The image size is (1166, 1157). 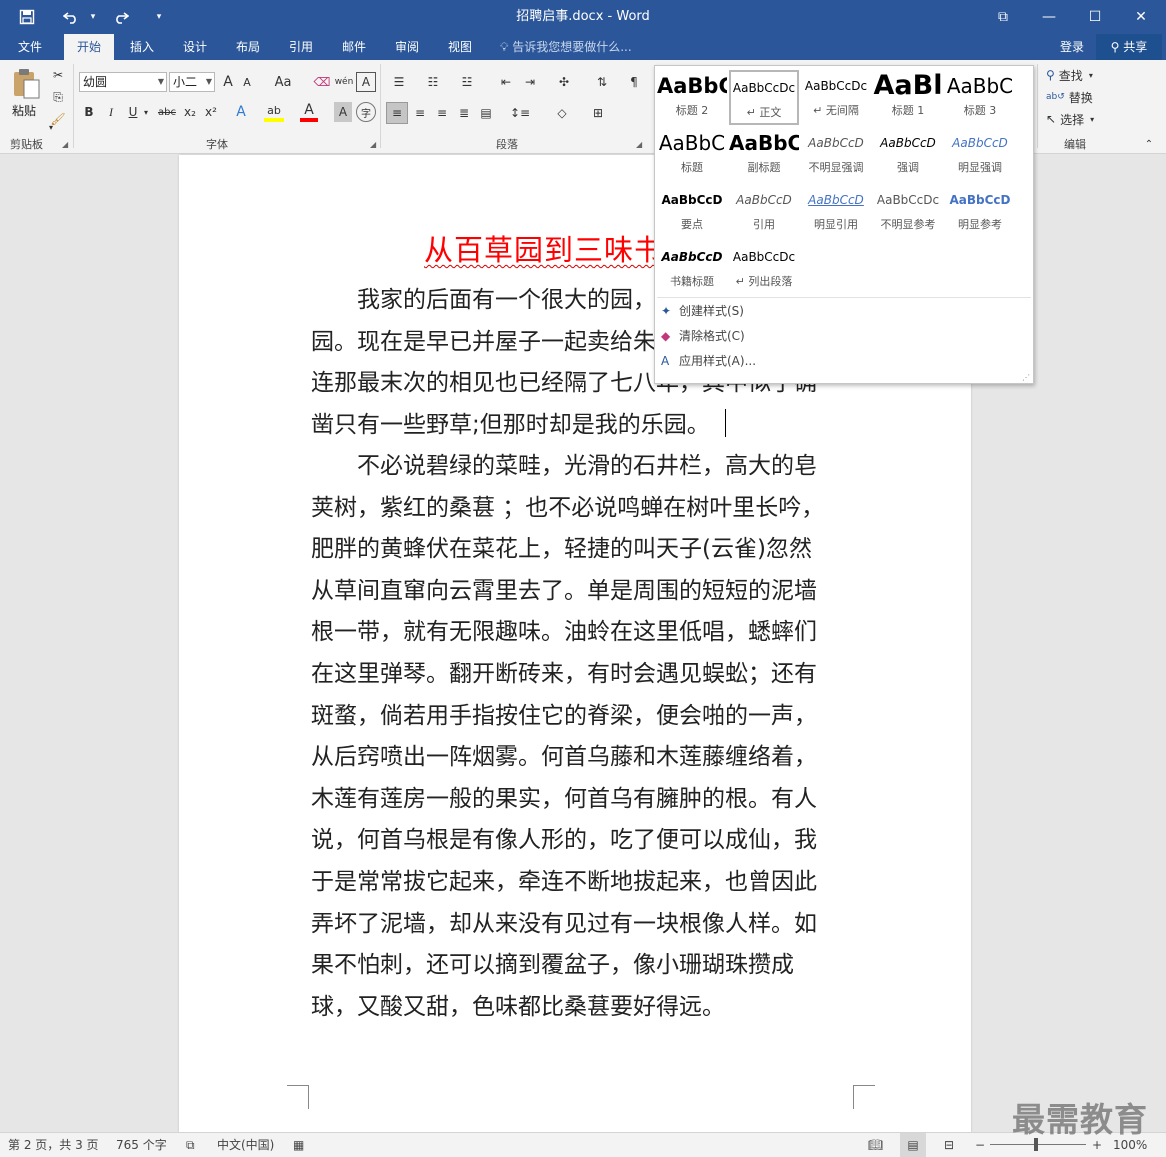 What do you see at coordinates (167, 112) in the screenshot?
I see `strikethrough-button: abc` at bounding box center [167, 112].